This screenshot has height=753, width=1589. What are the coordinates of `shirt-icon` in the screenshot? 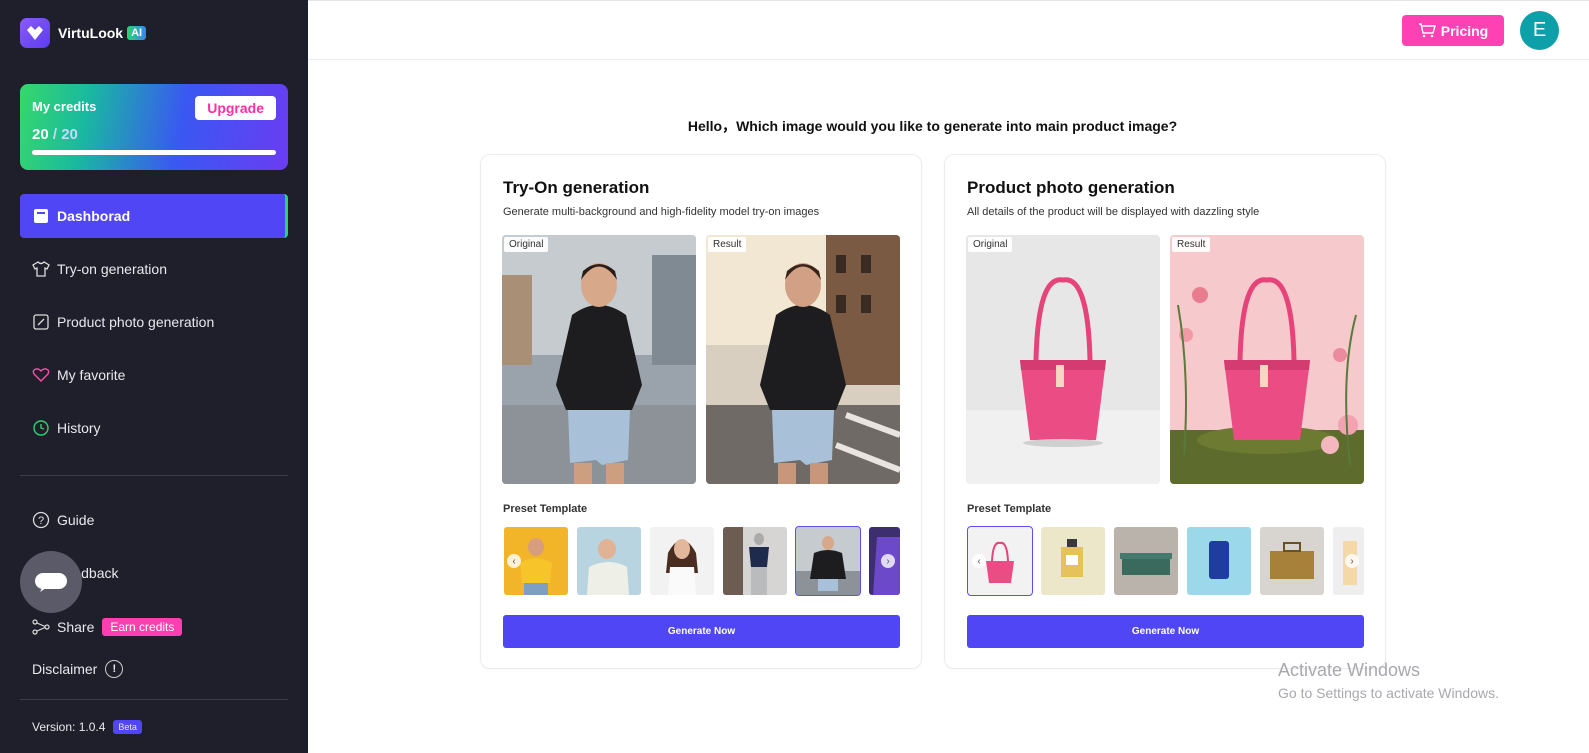 It's located at (41, 269).